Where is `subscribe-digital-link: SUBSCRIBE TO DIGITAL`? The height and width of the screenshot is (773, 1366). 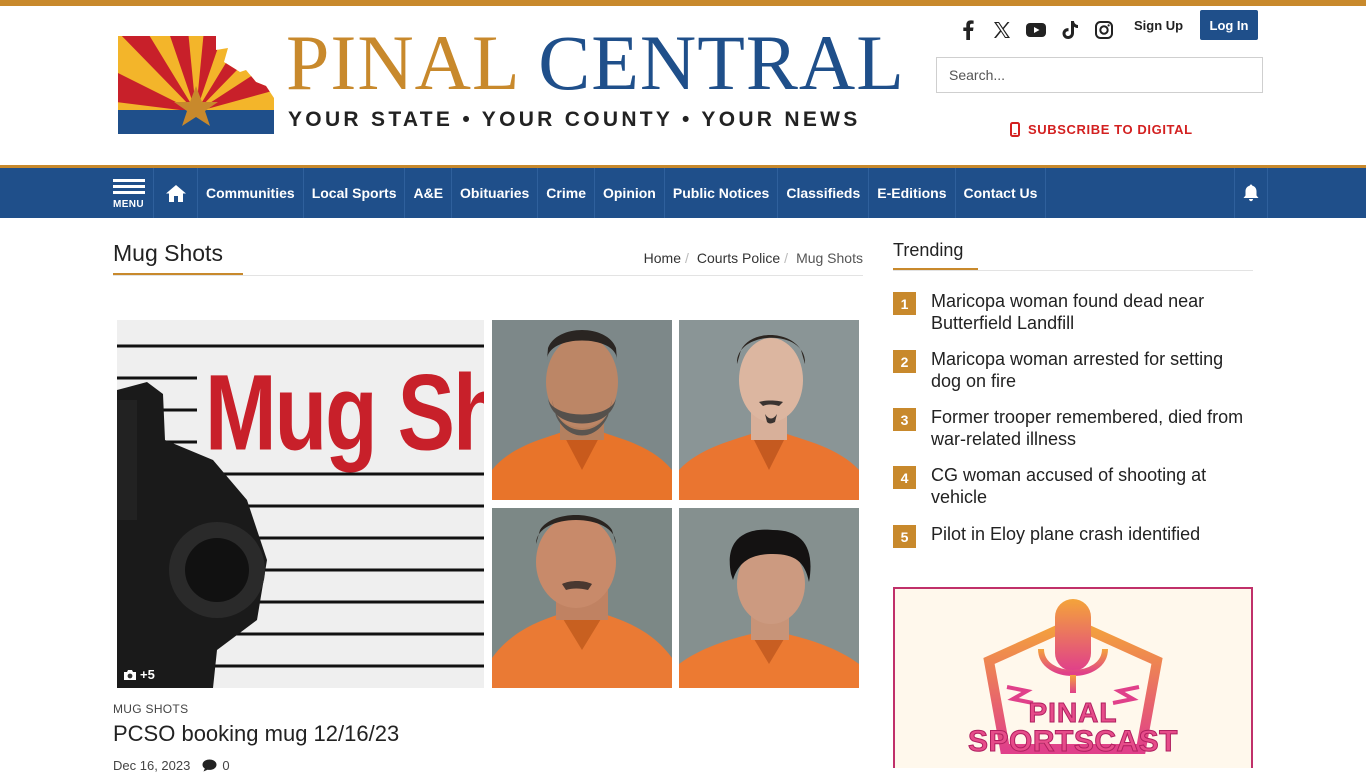 subscribe-digital-link: SUBSCRIBE TO DIGITAL is located at coordinates (1101, 129).